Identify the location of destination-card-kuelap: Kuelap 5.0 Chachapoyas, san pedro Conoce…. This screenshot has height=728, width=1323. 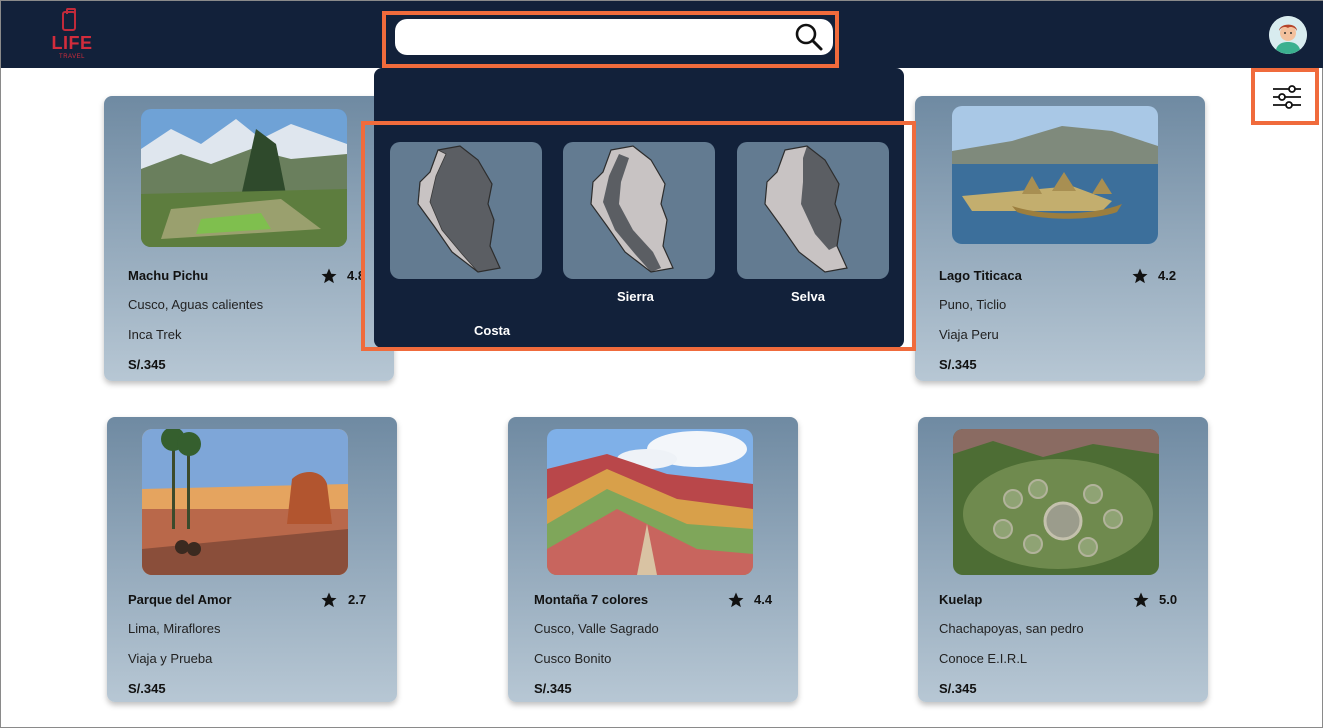
(1063, 559).